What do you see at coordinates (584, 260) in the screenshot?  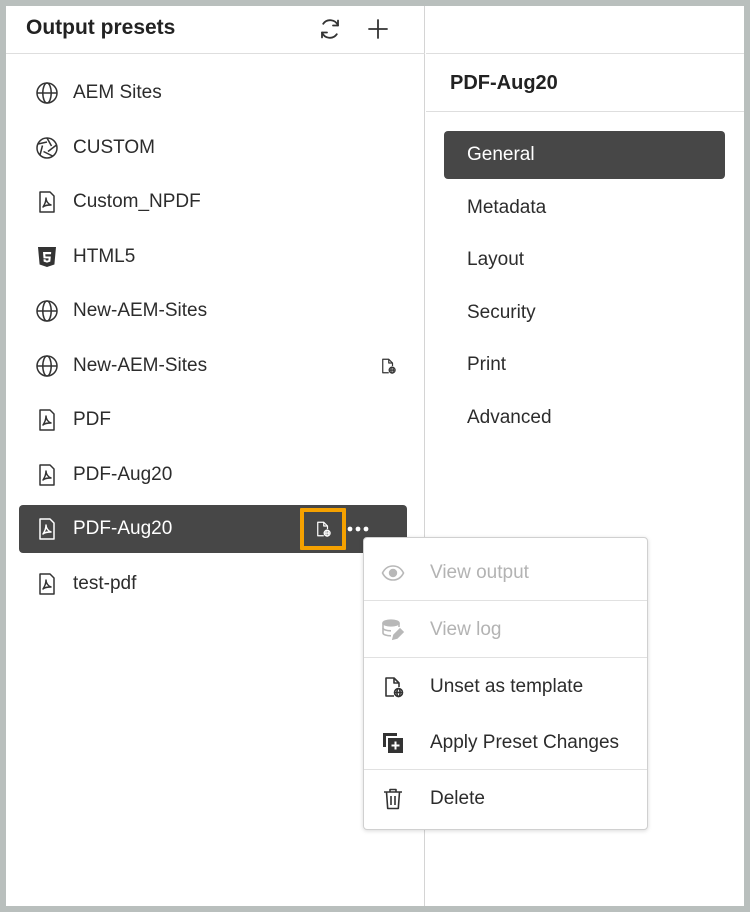 I see `nav-item-layout: Layout` at bounding box center [584, 260].